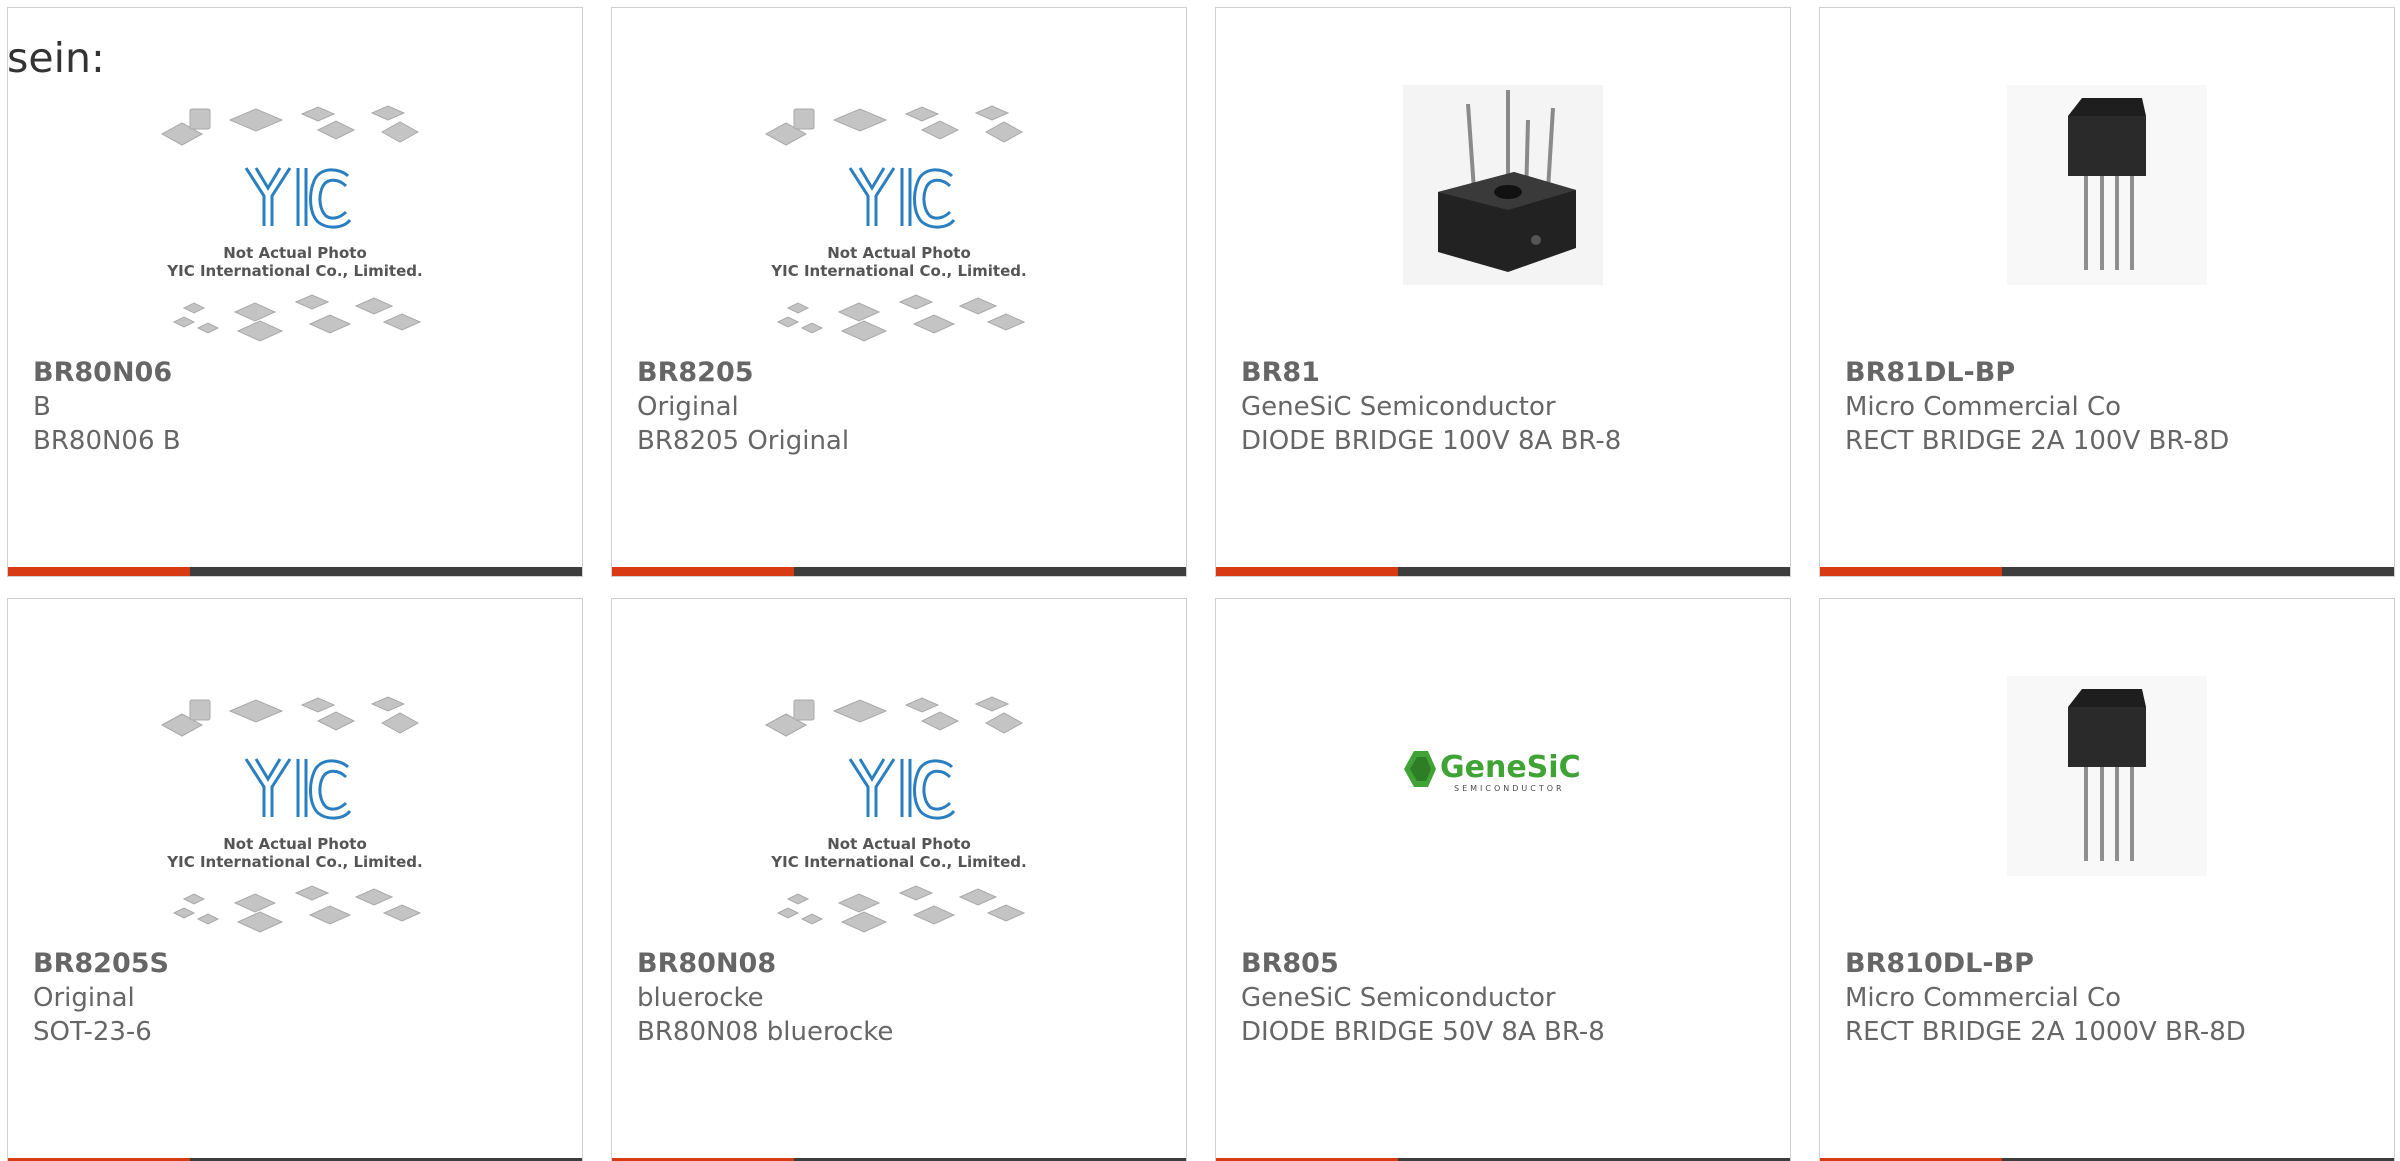 This screenshot has height=1161, width=2400. I want to click on manufacturer: B, so click(42, 407).